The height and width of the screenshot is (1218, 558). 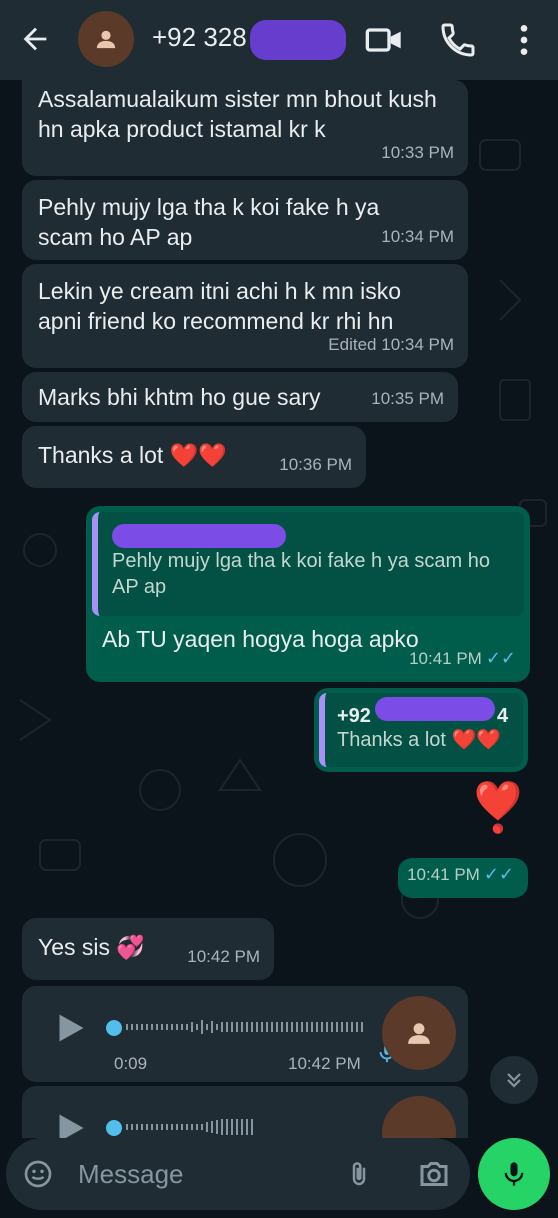 I want to click on scroll-to-bottom-button, so click(x=514, y=1080).